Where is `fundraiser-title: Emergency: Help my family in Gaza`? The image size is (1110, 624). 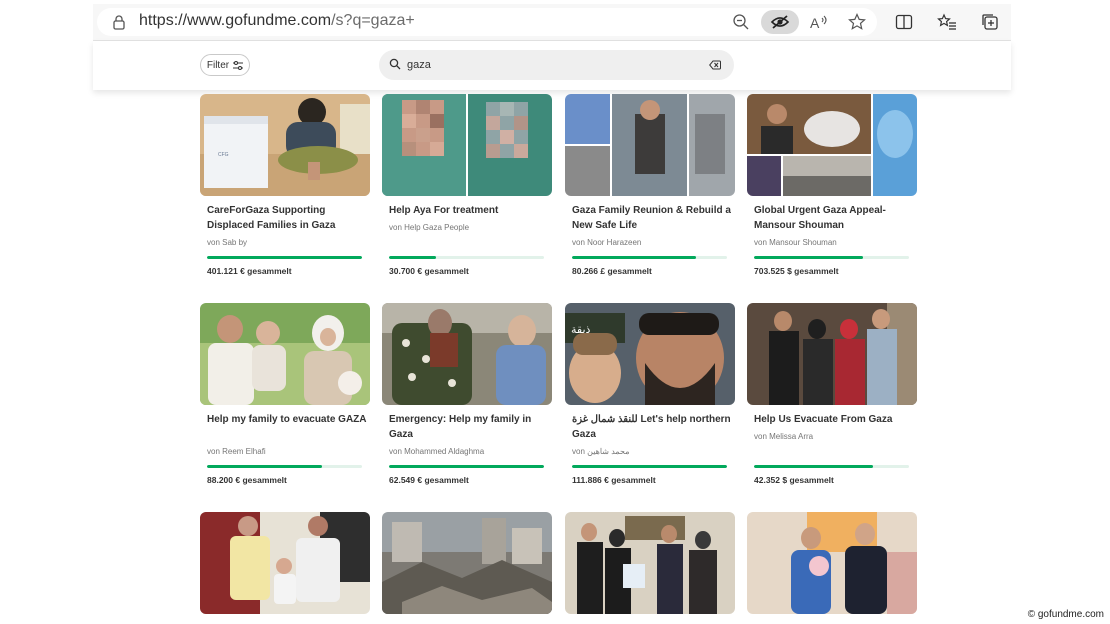 fundraiser-title: Emergency: Help my family in Gaza is located at coordinates (469, 427).